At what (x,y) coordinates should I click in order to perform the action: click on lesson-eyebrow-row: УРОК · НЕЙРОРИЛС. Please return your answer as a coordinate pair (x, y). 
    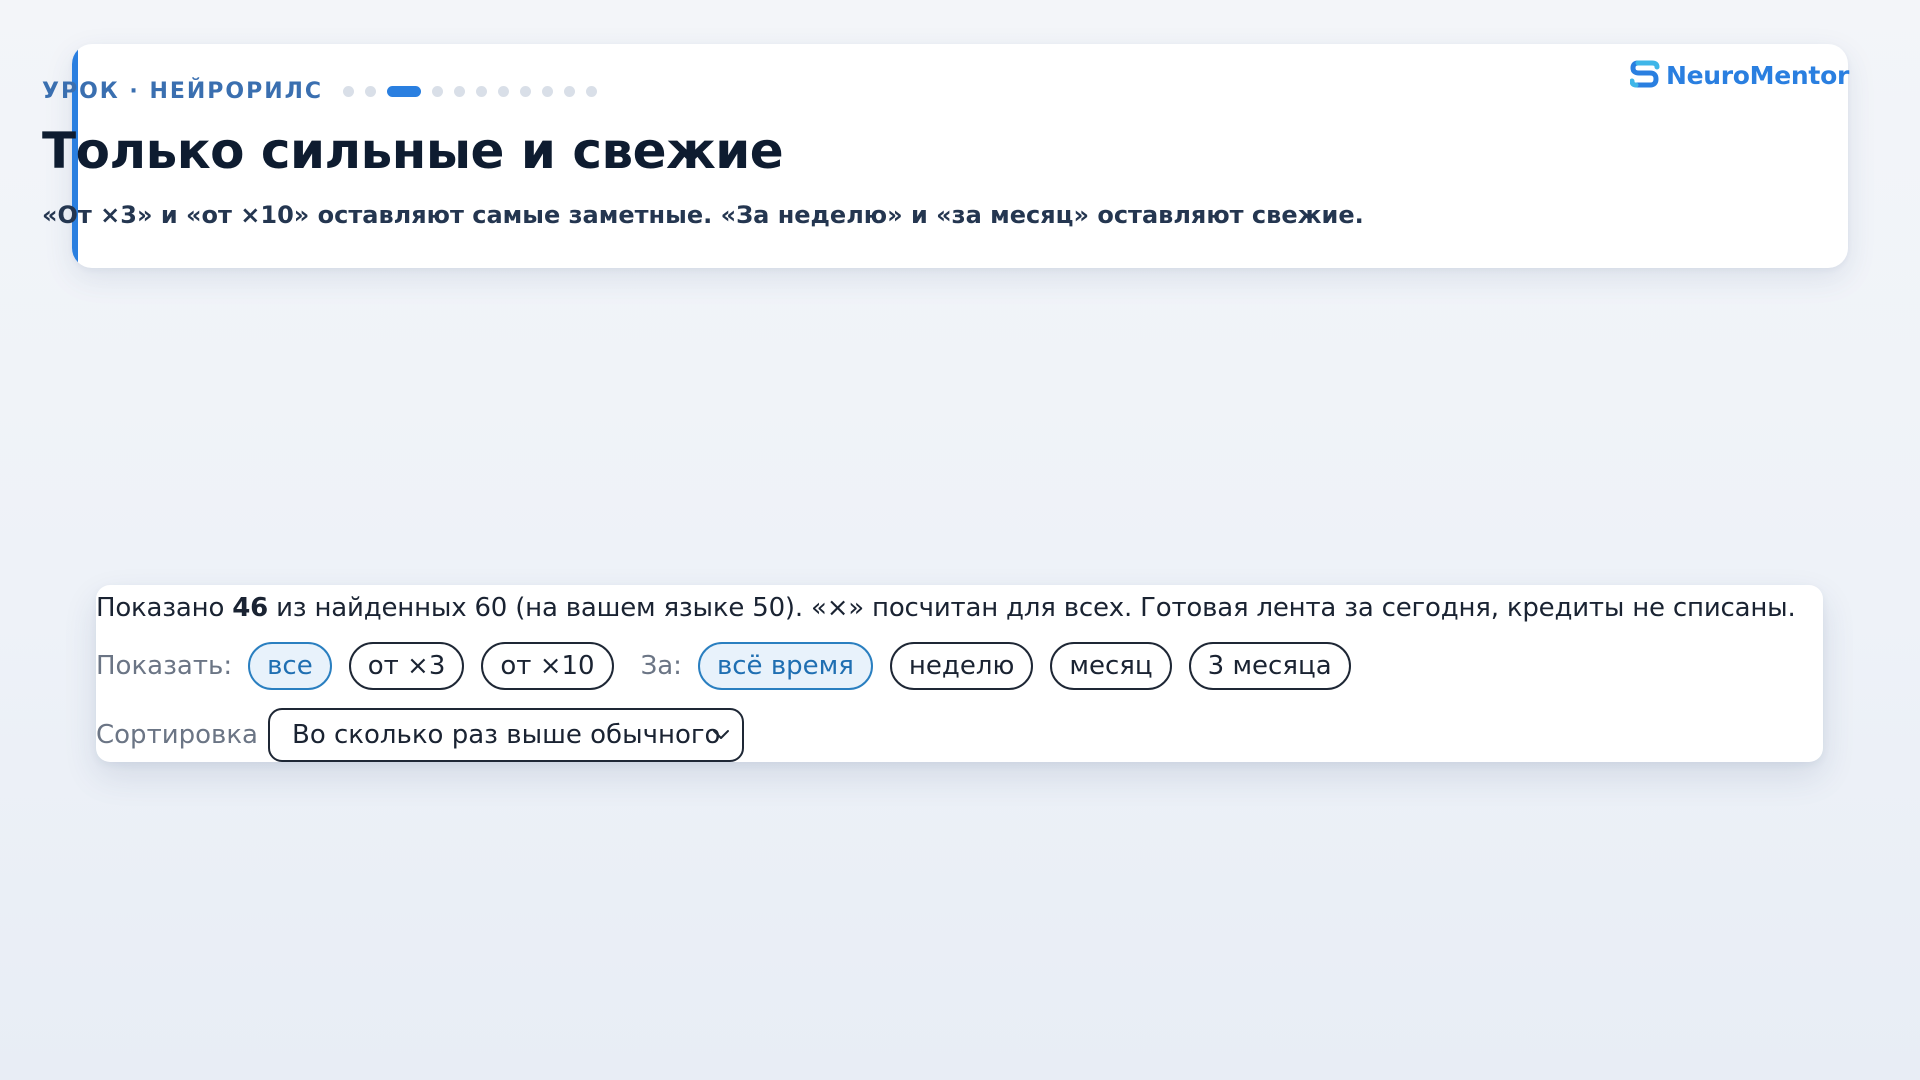
    Looking at the image, I should click on (320, 91).